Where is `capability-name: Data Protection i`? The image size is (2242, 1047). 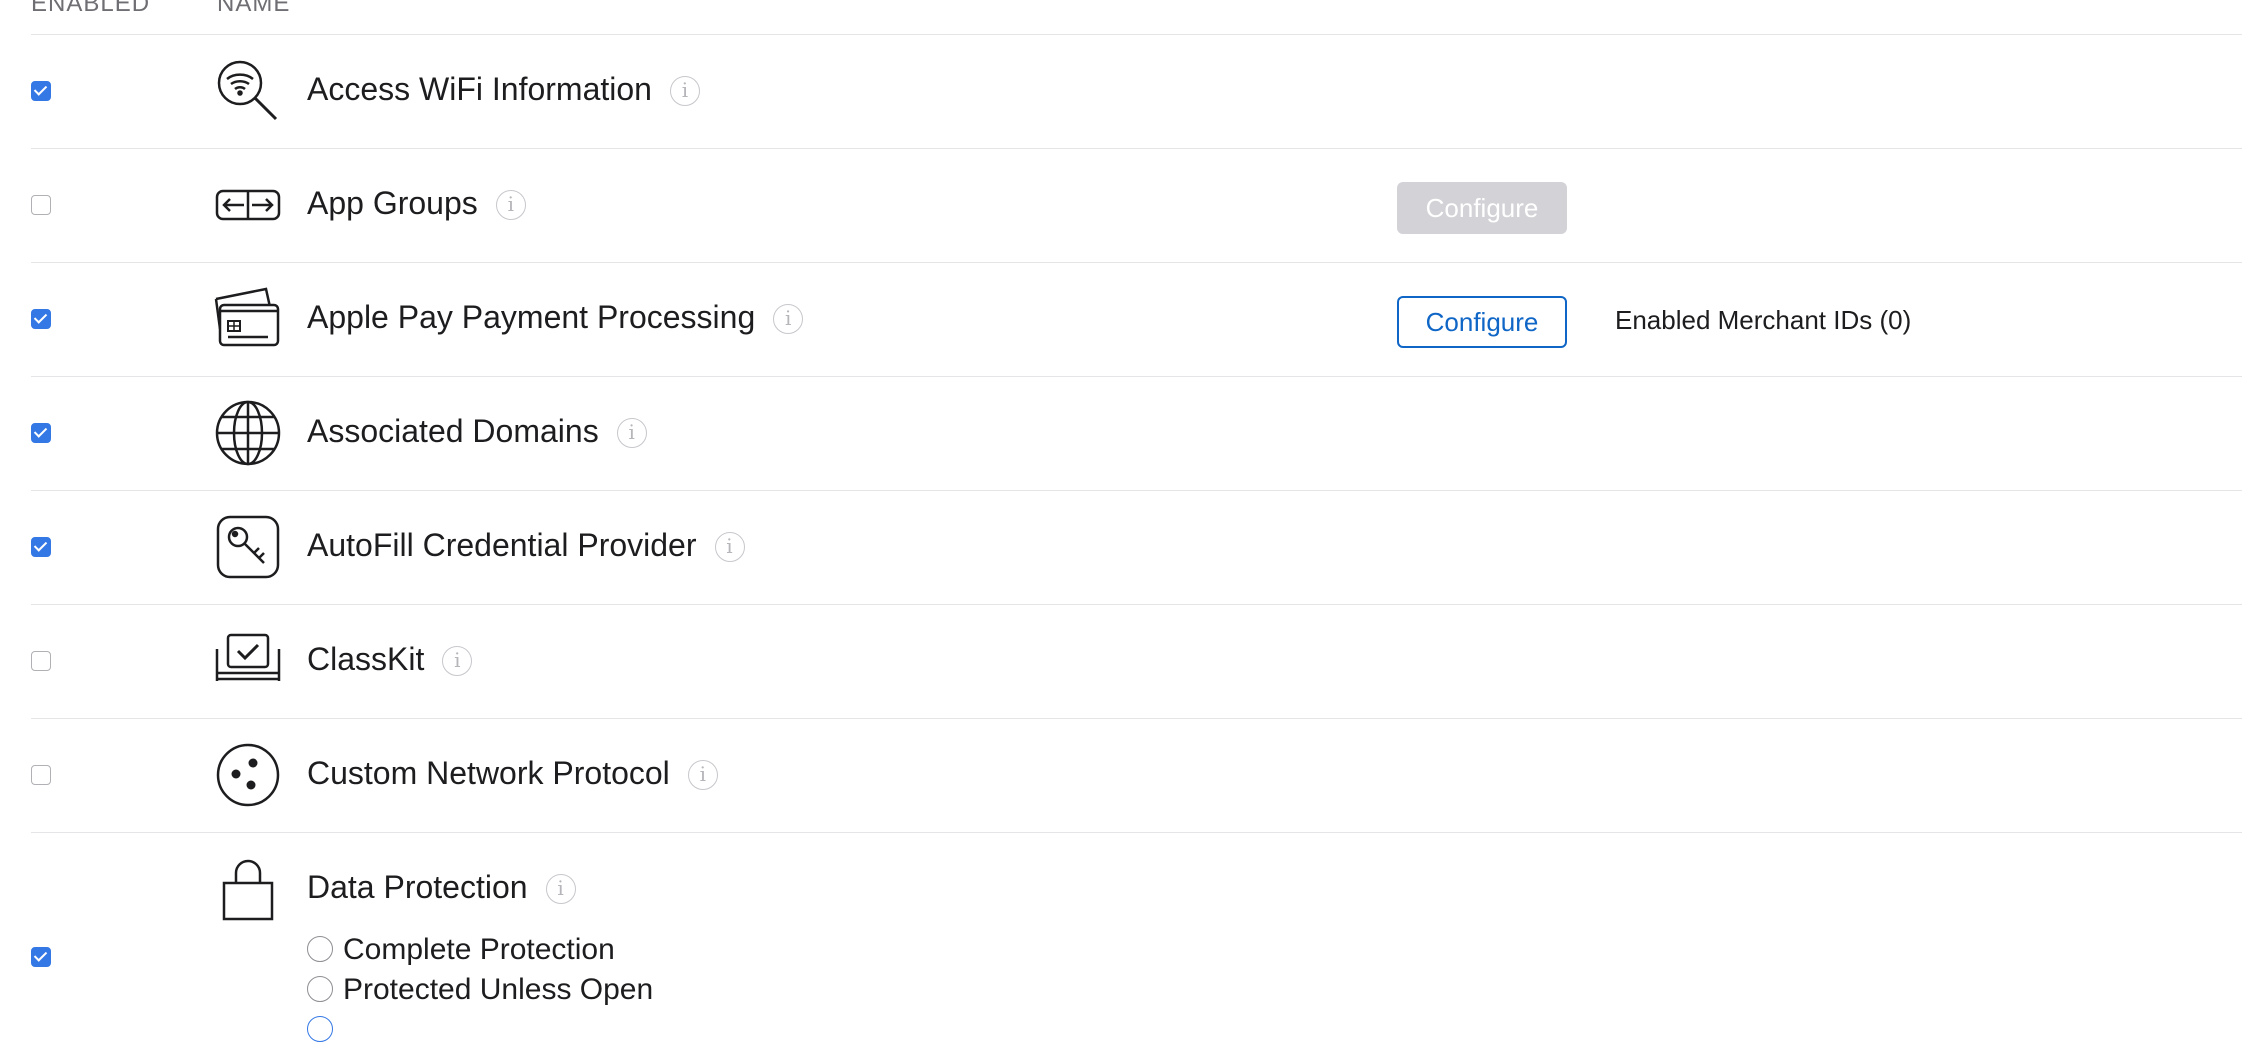 capability-name: Data Protection i is located at coordinates (441, 887).